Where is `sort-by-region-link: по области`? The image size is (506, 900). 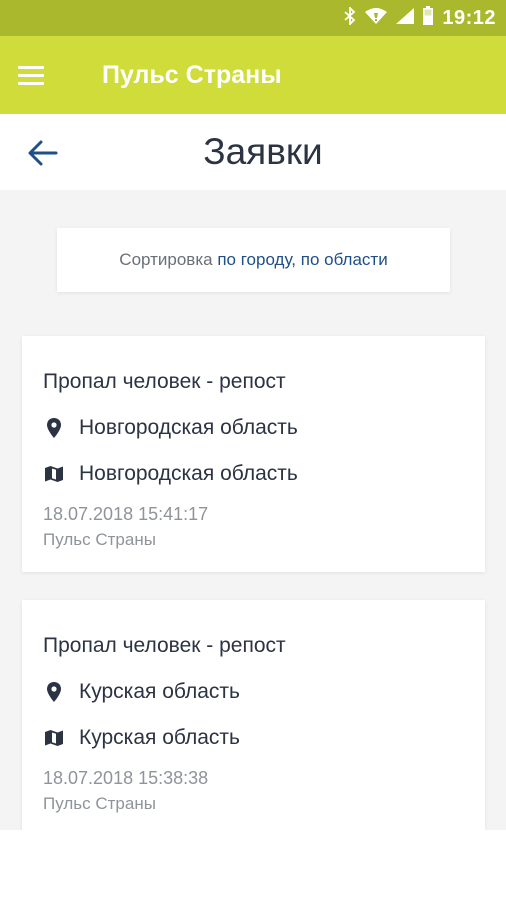
sort-by-region-link: по области is located at coordinates (344, 260).